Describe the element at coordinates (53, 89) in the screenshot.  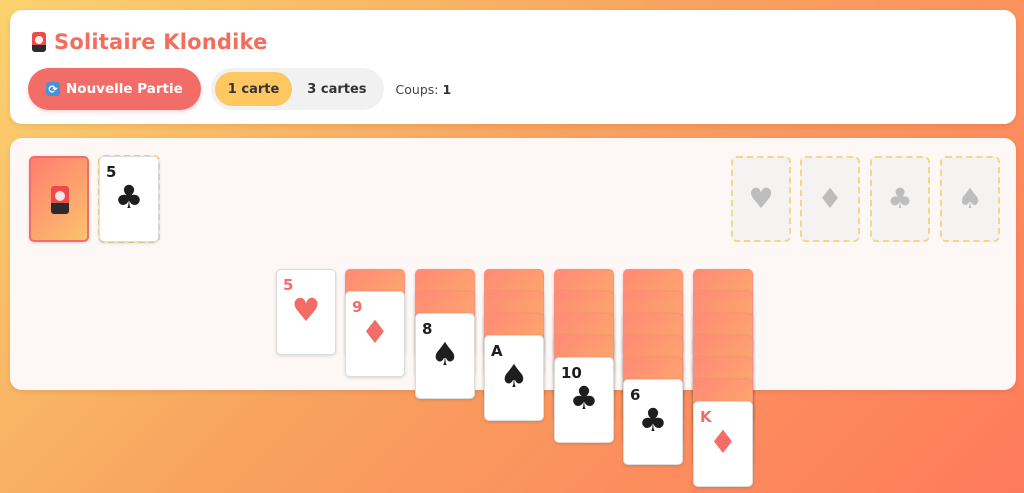
I see `refresh-icon: ⟳` at that location.